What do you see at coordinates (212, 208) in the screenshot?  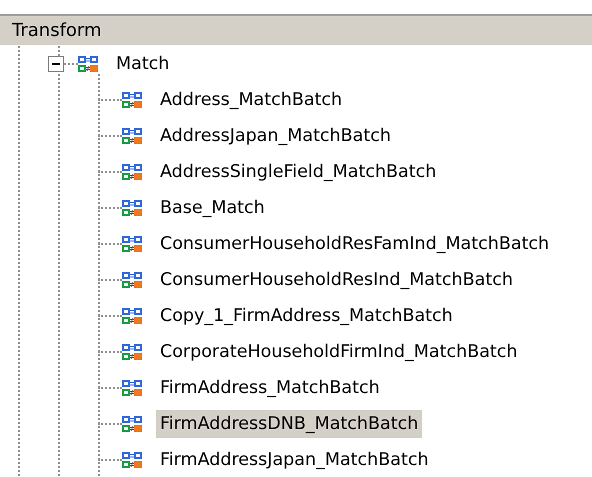 I see `tree-item: Base_Match` at bounding box center [212, 208].